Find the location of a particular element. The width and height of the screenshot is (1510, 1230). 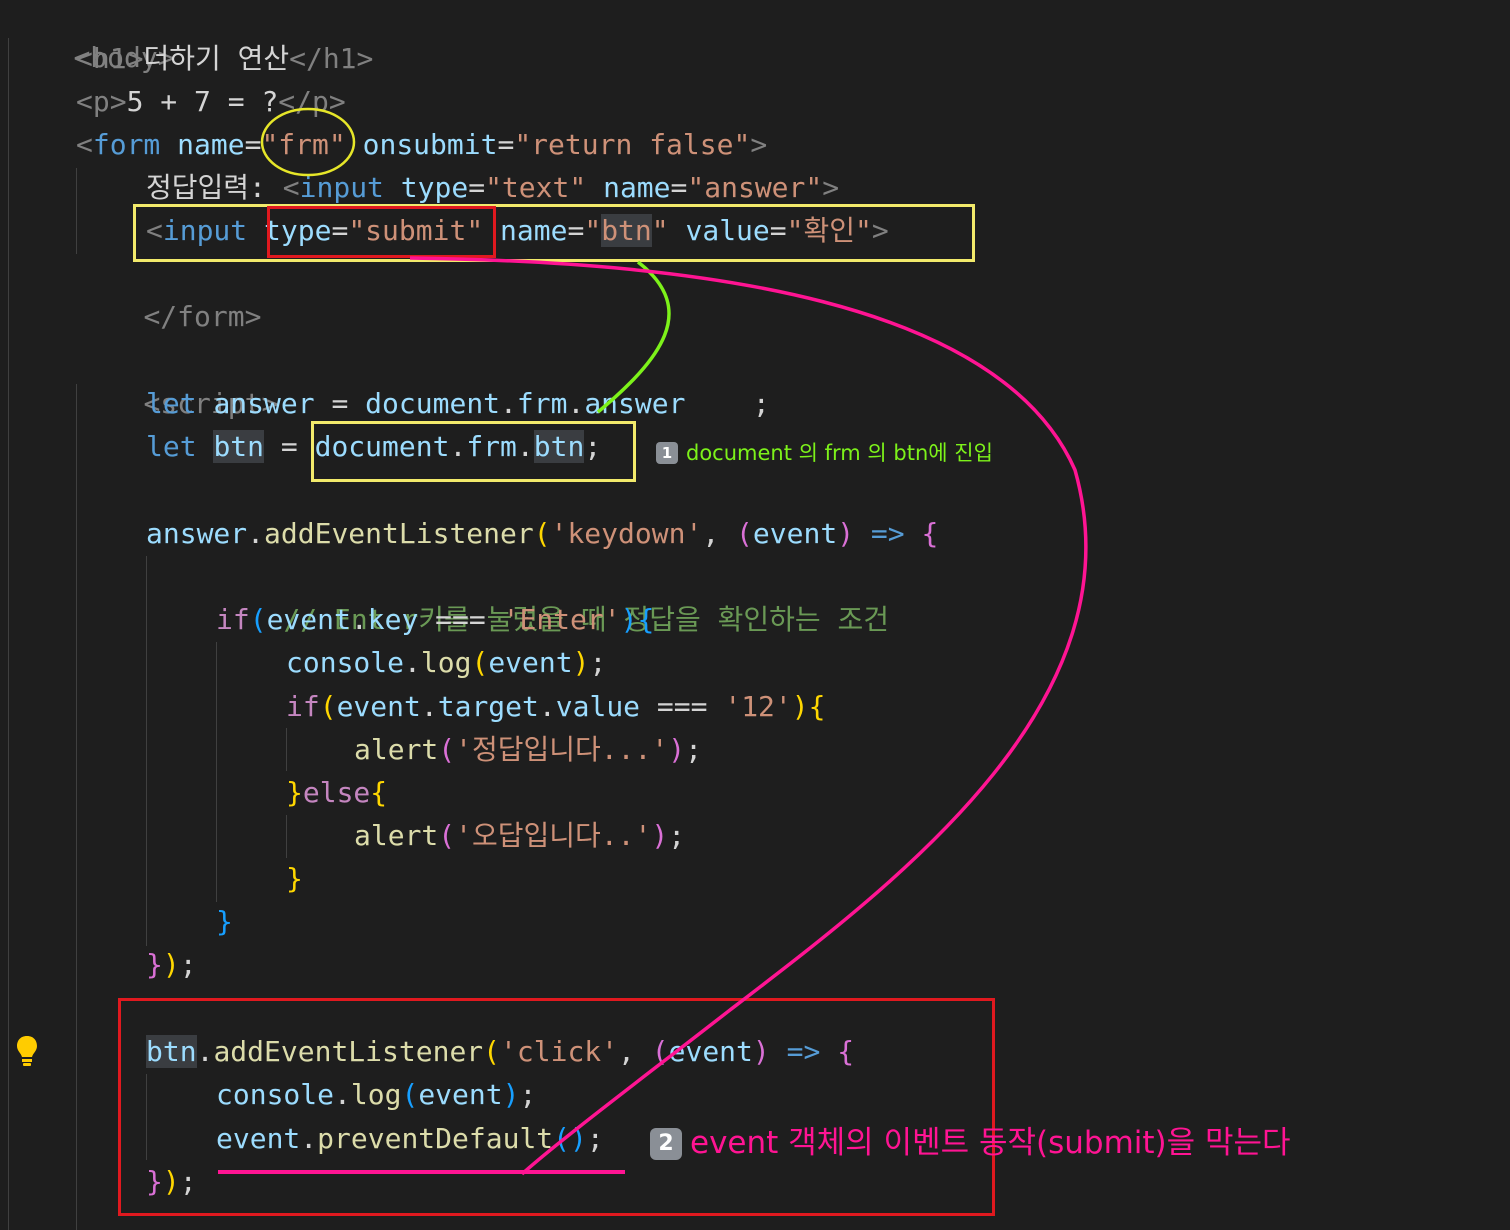

var-console: console is located at coordinates (345, 662).